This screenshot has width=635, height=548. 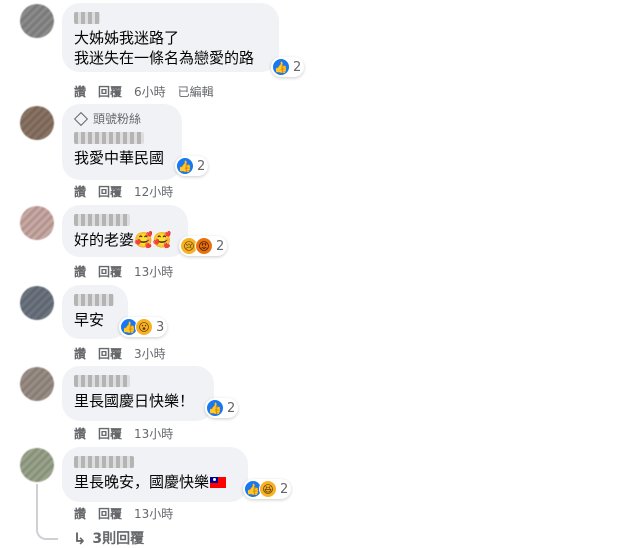 I want to click on reaction-summary: 😢 😡 2, so click(x=203, y=246).